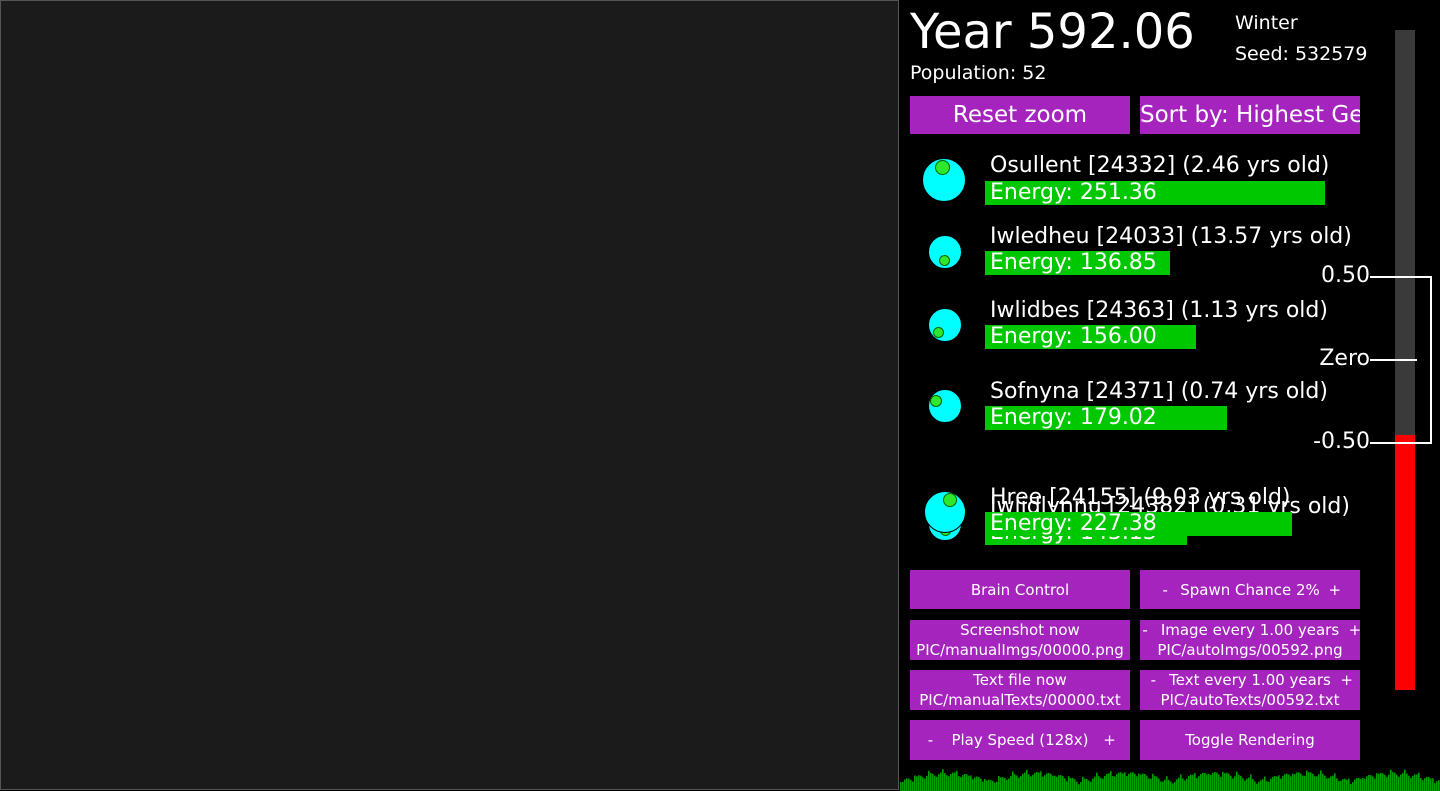  What do you see at coordinates (1385, 443) in the screenshot?
I see `scale-bottom-tick` at bounding box center [1385, 443].